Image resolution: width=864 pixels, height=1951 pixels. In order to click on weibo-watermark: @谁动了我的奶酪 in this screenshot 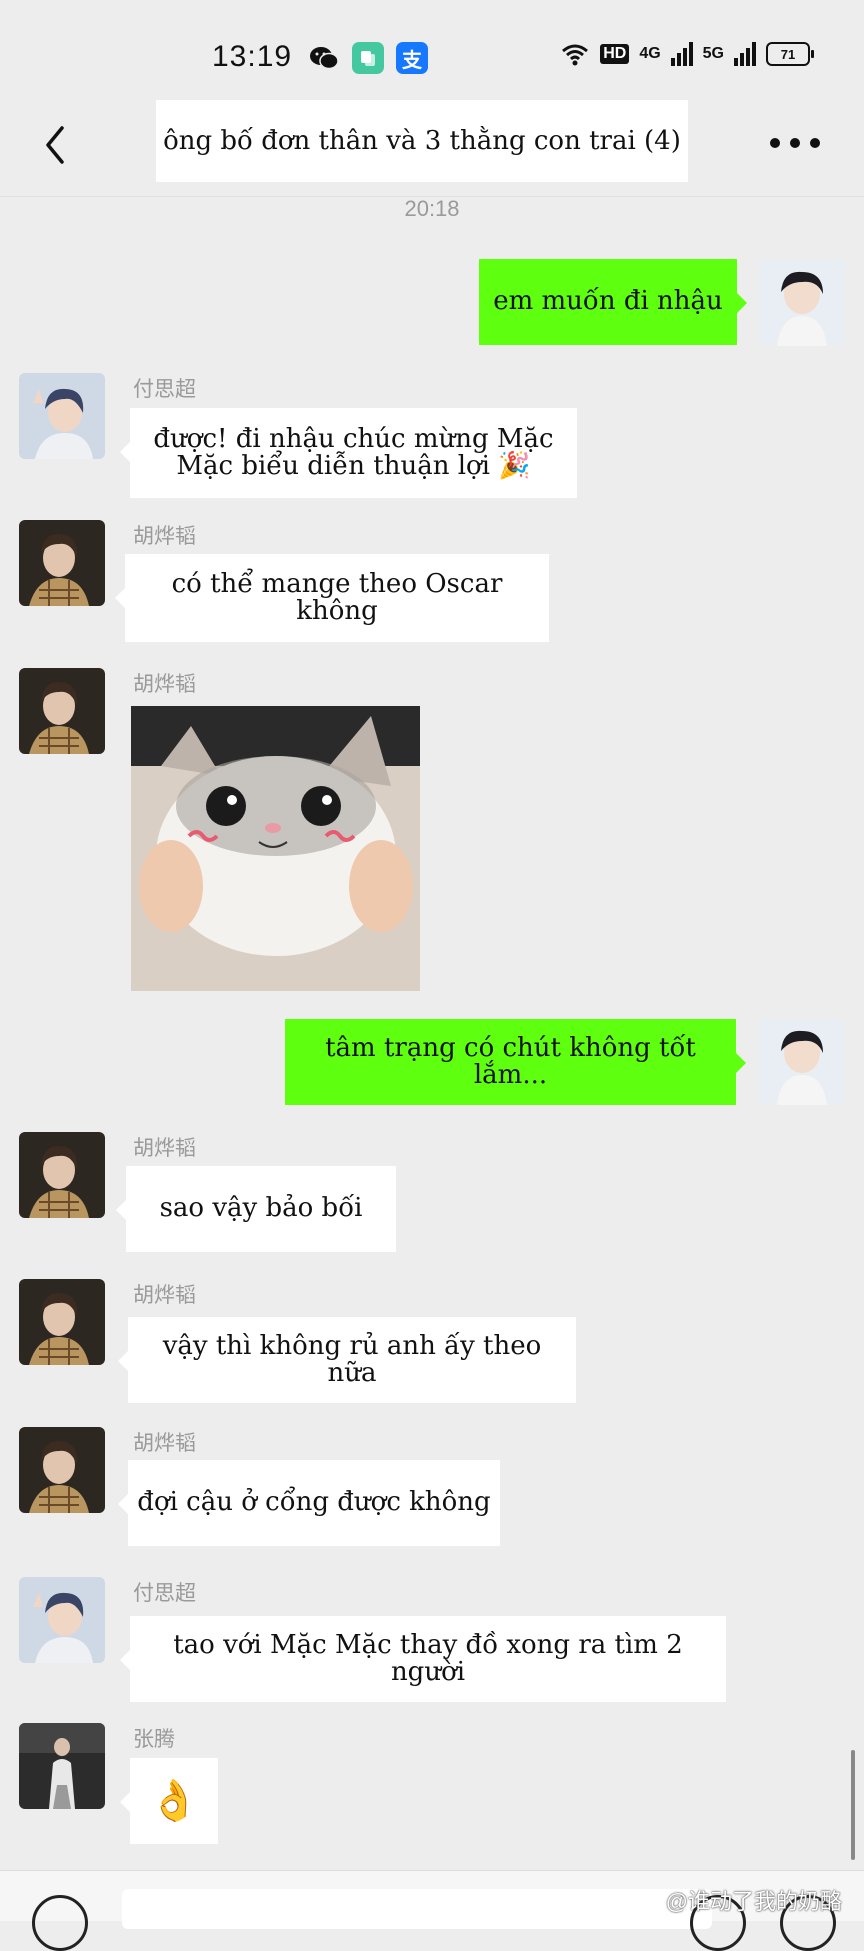, I will do `click(737, 1900)`.